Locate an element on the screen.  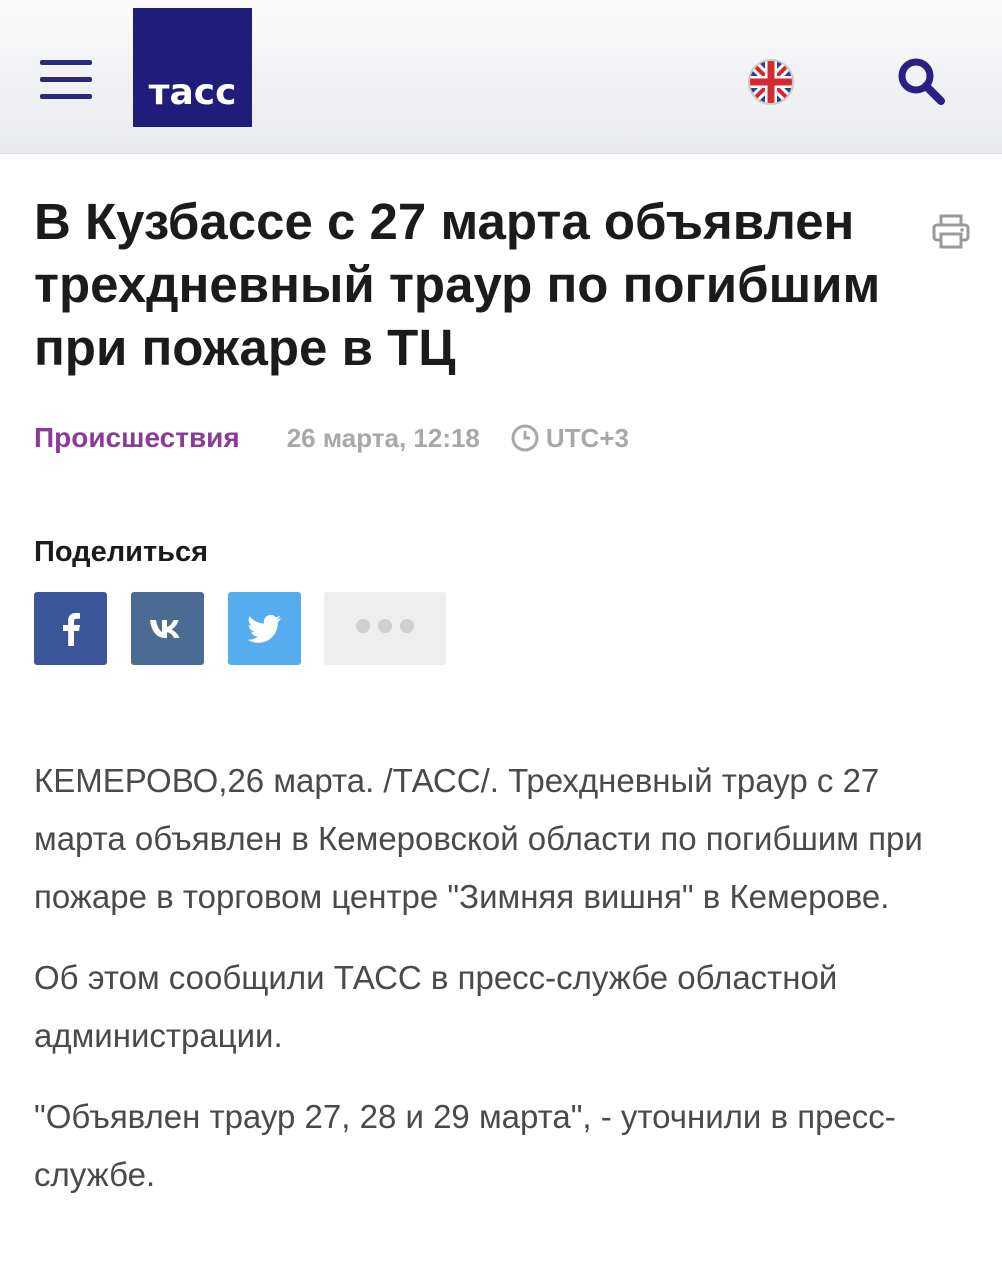
article-meta: Происшествия 26 марта, 12:18 UTC+3 is located at coordinates (331, 438).